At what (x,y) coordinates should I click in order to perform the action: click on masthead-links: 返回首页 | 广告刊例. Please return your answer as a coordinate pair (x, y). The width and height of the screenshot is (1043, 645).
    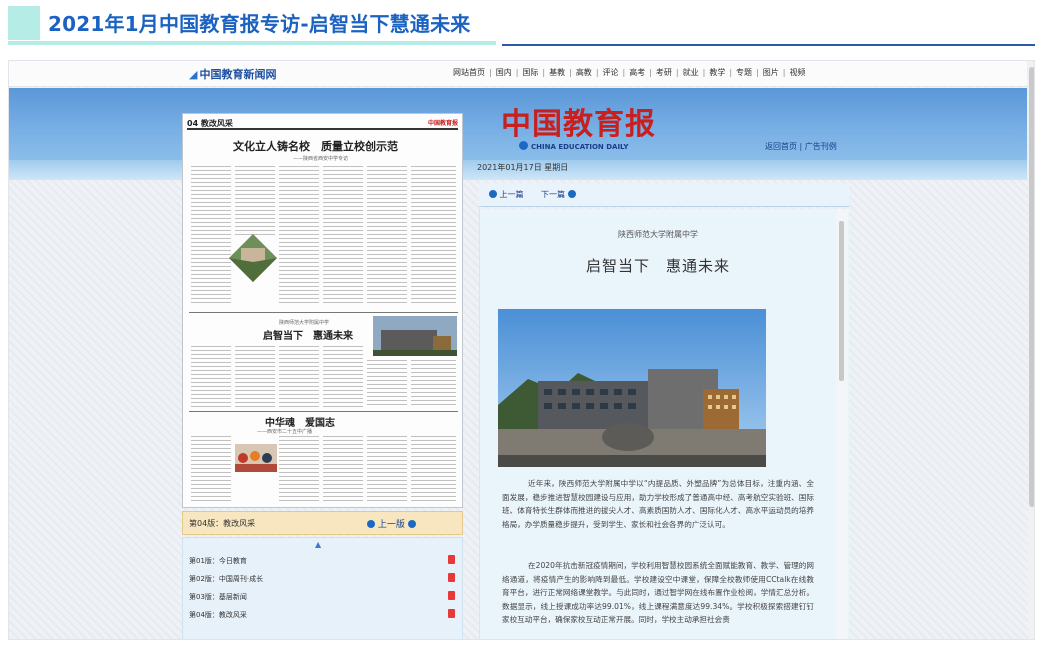
    Looking at the image, I should click on (801, 146).